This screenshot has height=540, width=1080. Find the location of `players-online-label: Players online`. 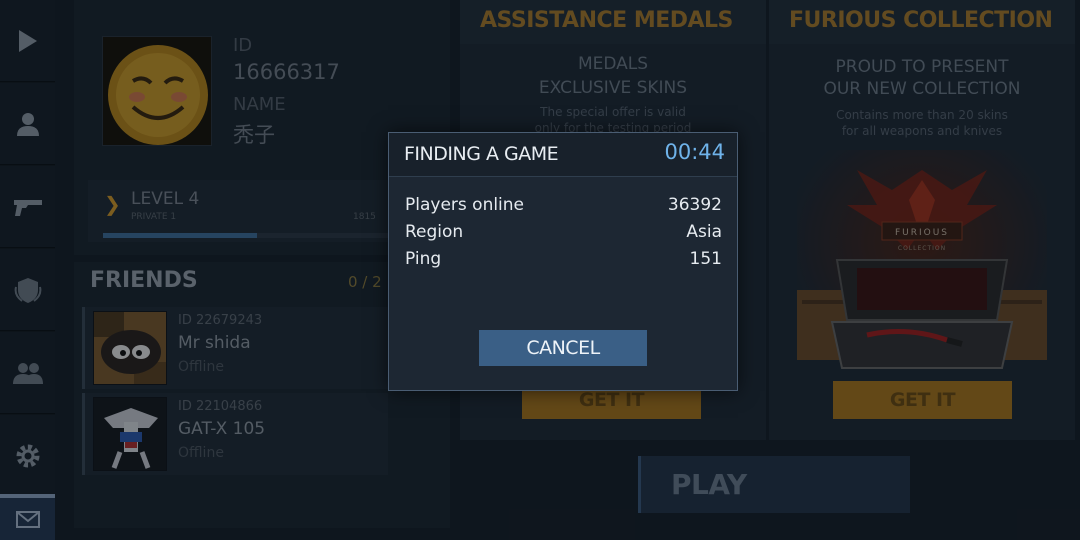

players-online-label: Players online is located at coordinates (465, 205).